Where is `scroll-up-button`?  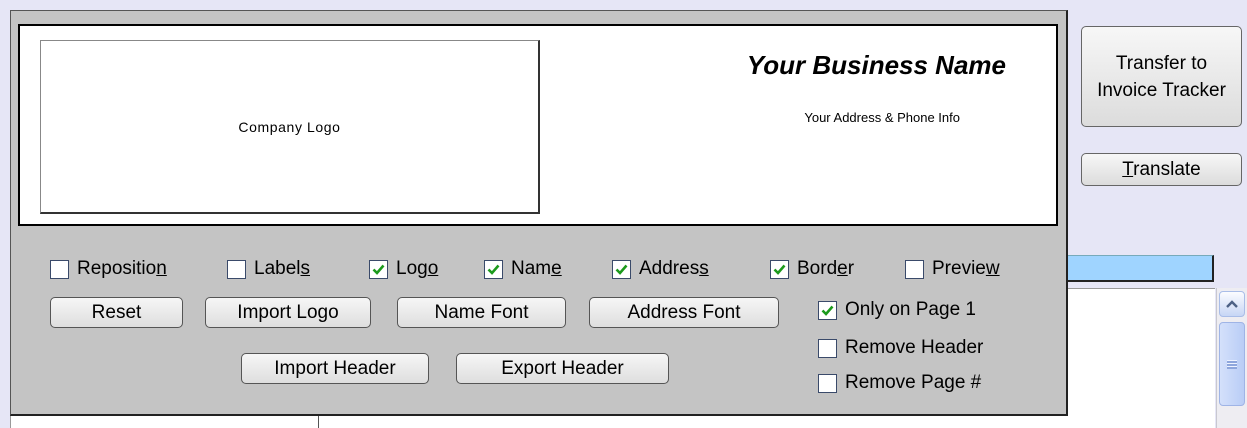
scroll-up-button is located at coordinates (1232, 304).